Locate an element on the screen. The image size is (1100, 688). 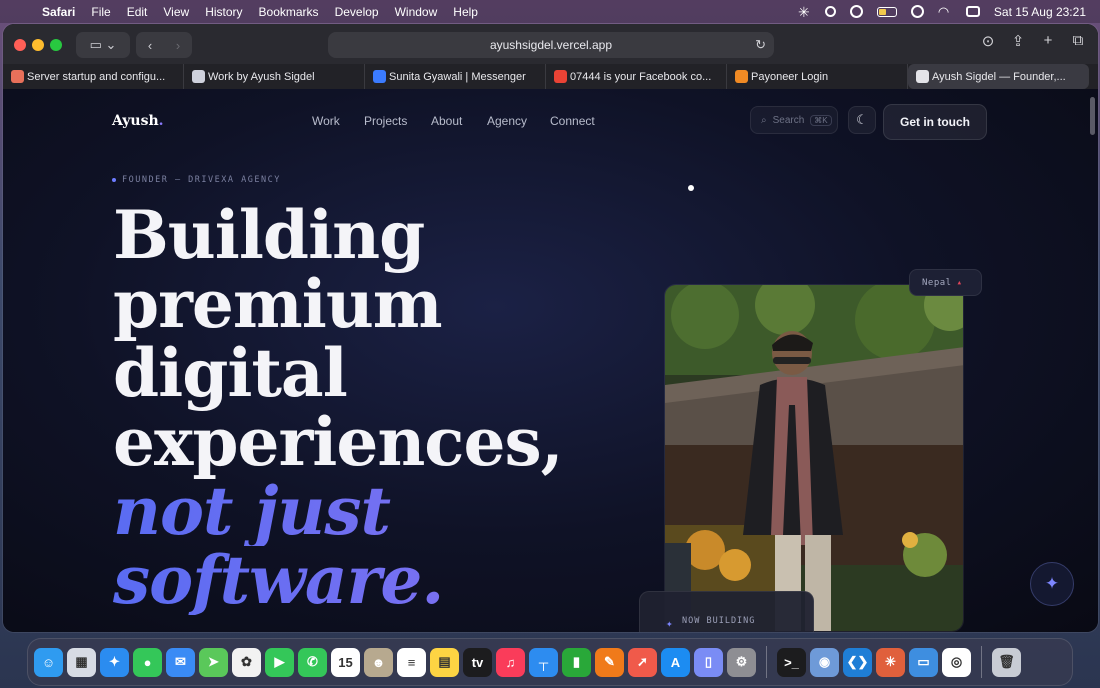
user-account-icon is located at coordinates (856, 11).